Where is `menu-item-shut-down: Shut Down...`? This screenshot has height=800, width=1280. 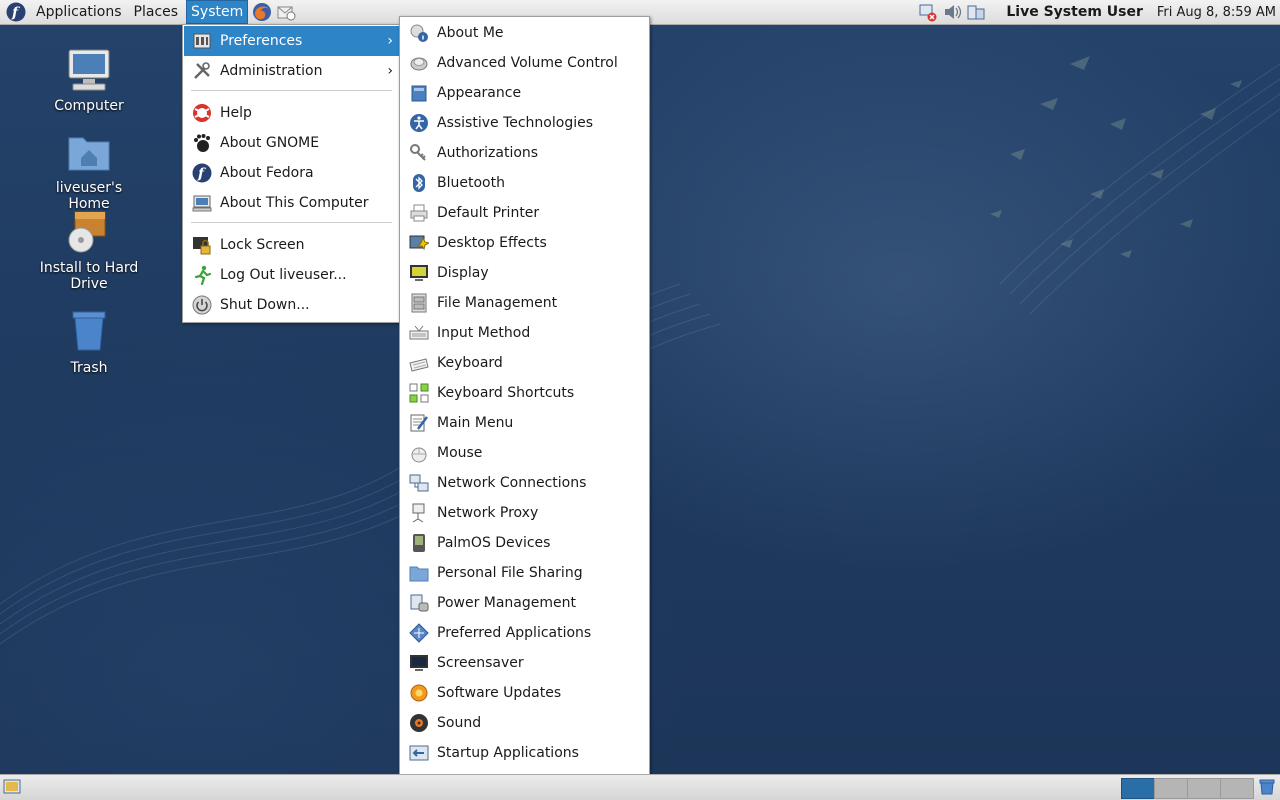
menu-item-shut-down: Shut Down... is located at coordinates (291, 305).